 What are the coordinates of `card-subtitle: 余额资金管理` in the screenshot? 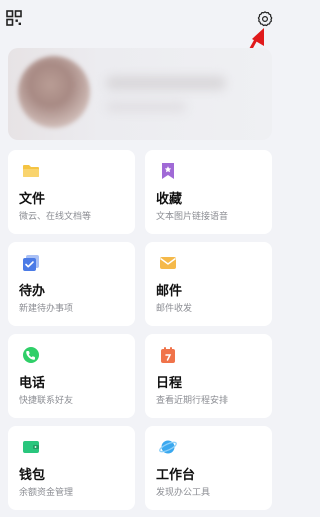 It's located at (46, 493).